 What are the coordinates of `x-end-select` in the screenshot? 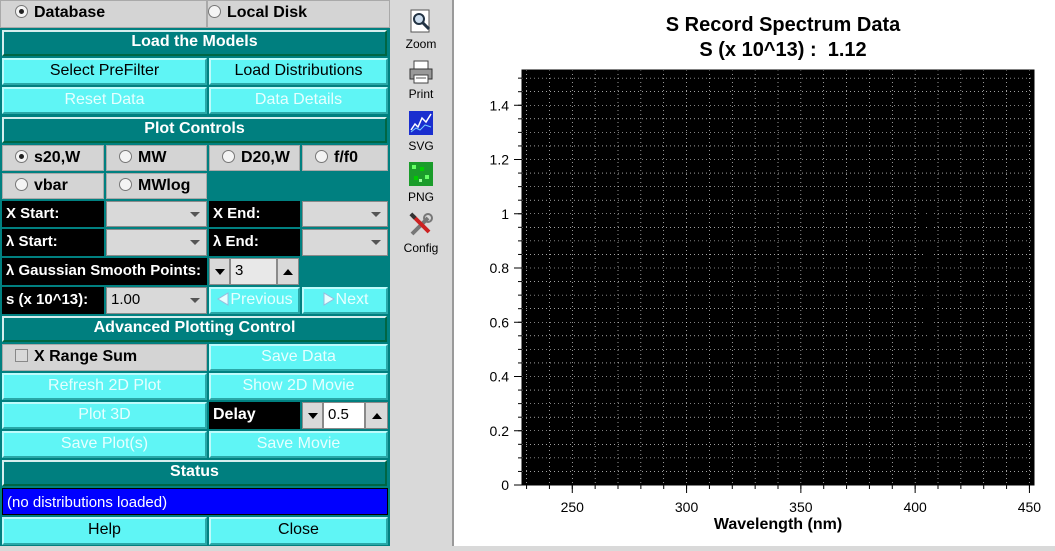 It's located at (345, 214).